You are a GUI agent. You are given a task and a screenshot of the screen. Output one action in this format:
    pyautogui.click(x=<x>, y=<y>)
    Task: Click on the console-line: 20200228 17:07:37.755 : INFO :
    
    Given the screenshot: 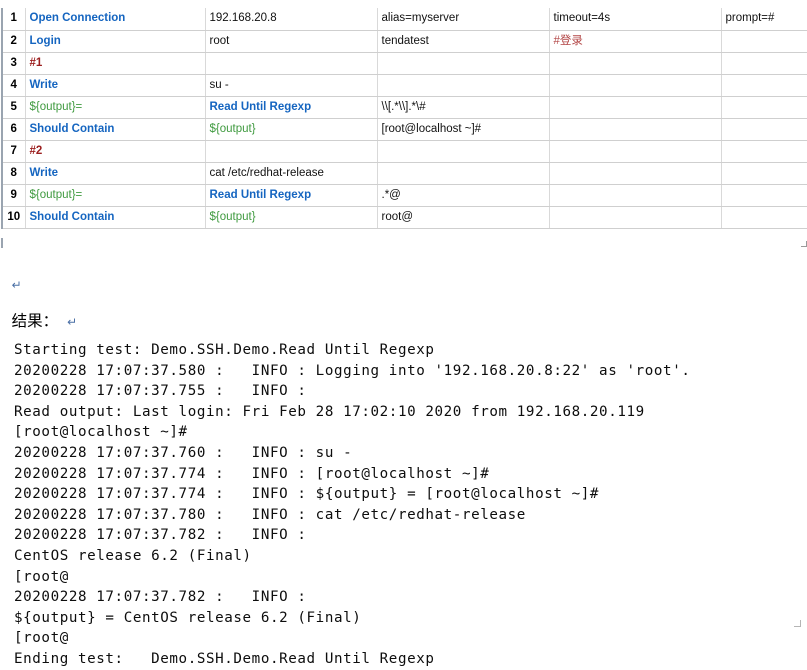 What is the action you would take?
    pyautogui.click(x=160, y=391)
    